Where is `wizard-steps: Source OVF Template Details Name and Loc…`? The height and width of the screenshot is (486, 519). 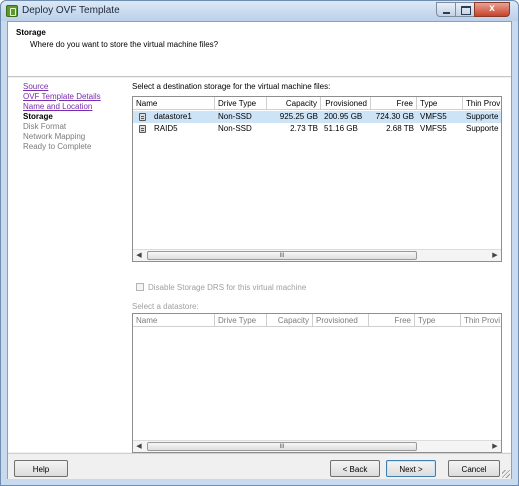 wizard-steps: Source OVF Template Details Name and Loc… is located at coordinates (73, 117).